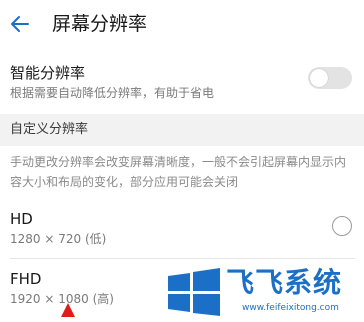 This screenshot has width=364, height=322. Describe the element at coordinates (20, 24) in the screenshot. I see `arrow-left-icon` at that location.